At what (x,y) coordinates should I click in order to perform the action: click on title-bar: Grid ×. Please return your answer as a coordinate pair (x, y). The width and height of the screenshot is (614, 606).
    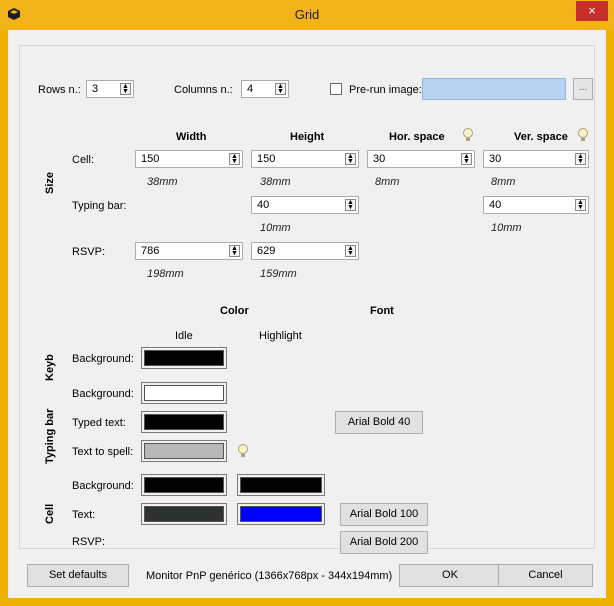
    Looking at the image, I should click on (307, 15).